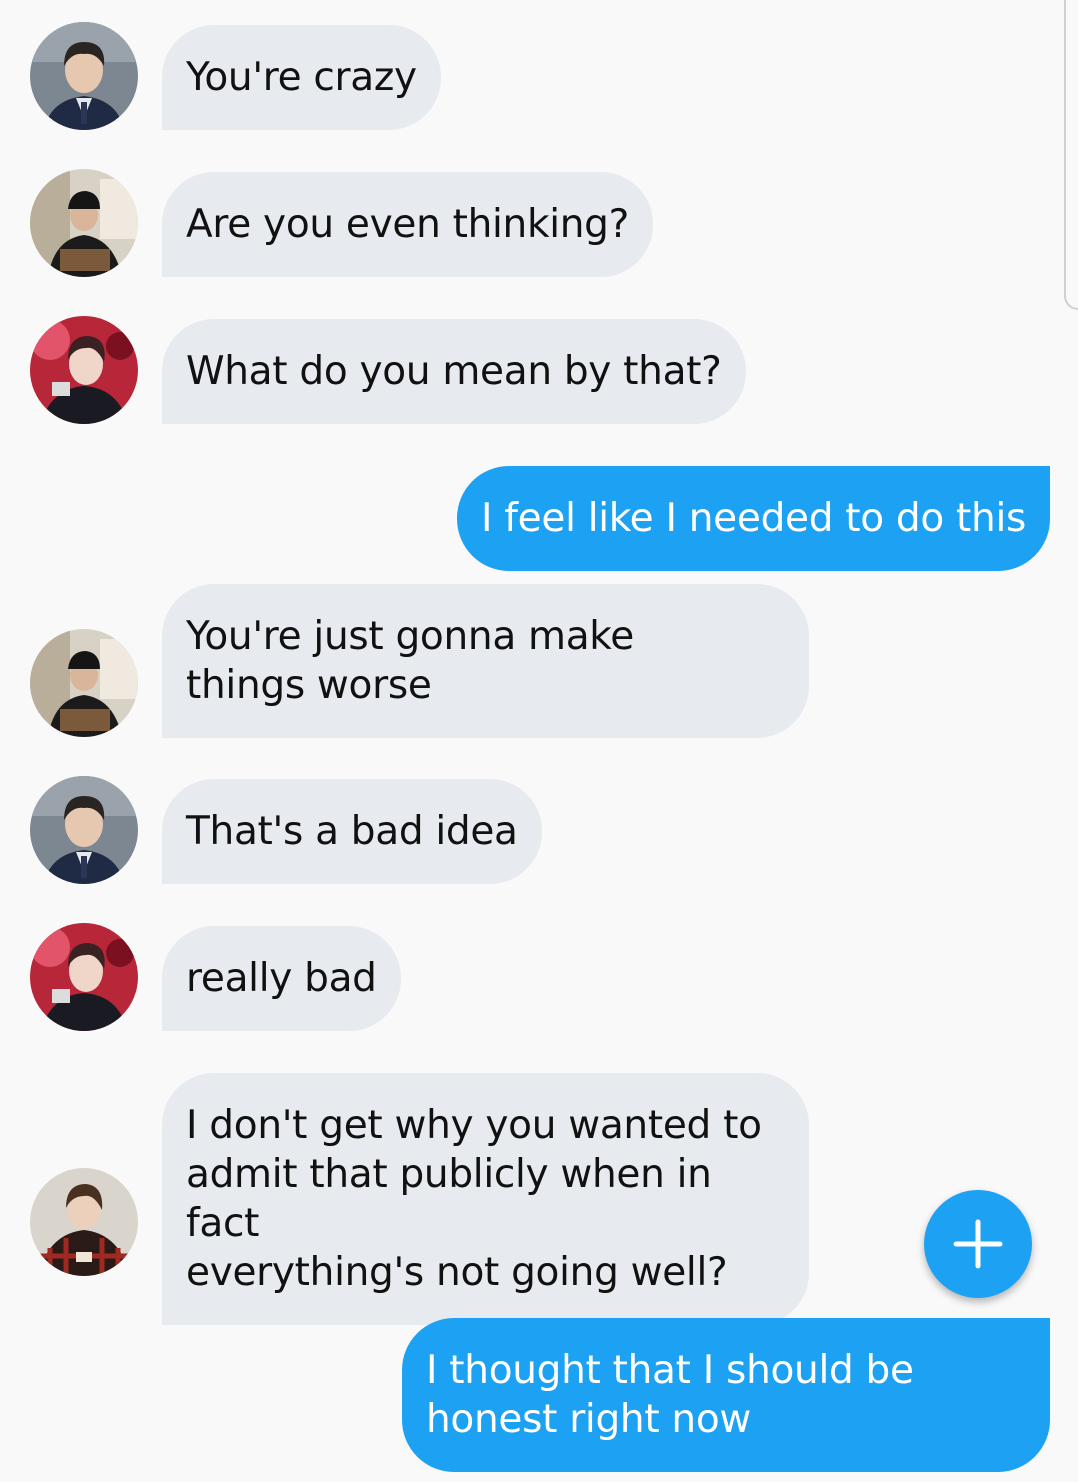 Image resolution: width=1078 pixels, height=1482 pixels. Describe the element at coordinates (454, 371) in the screenshot. I see `message-bubble-incoming: What do you mean by that?` at that location.